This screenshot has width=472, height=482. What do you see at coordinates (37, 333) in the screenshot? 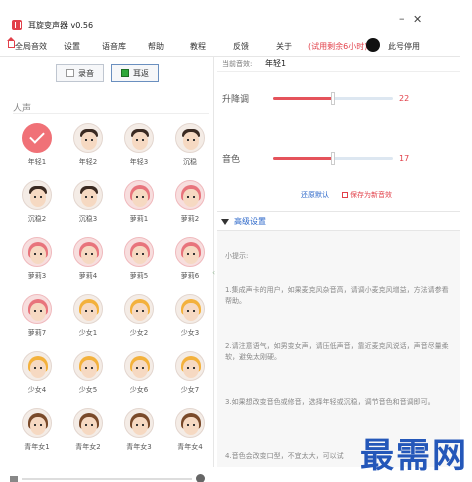
I see `voice-label: 萝莉7` at bounding box center [37, 333].